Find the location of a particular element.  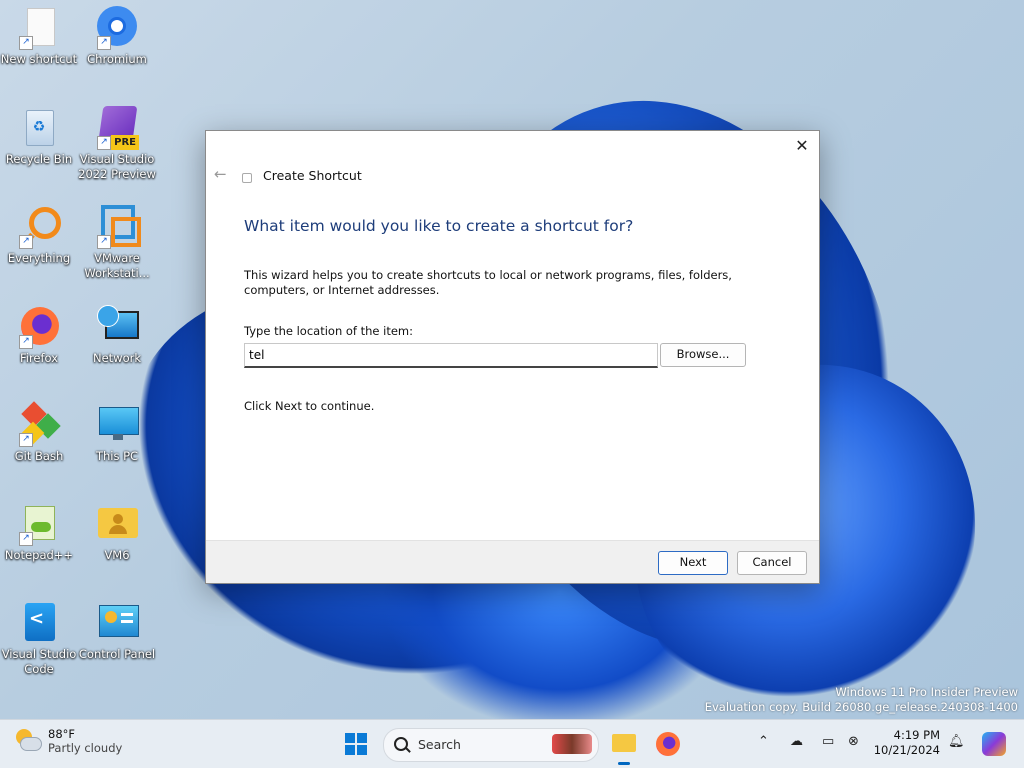

search-highlight-icon is located at coordinates (572, 744).